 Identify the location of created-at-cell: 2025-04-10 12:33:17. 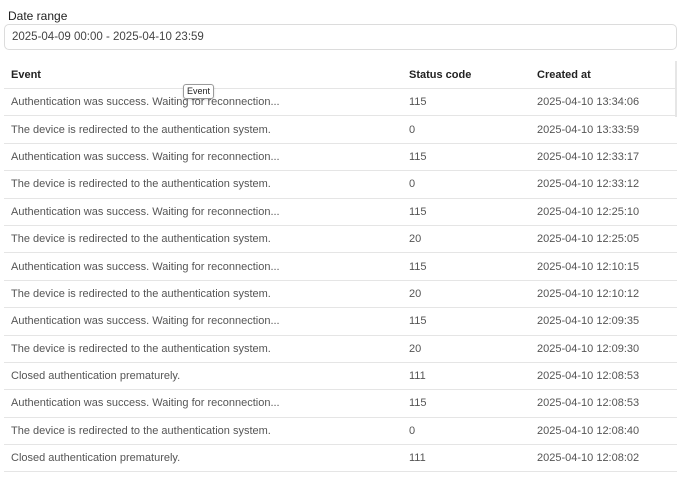
(588, 156).